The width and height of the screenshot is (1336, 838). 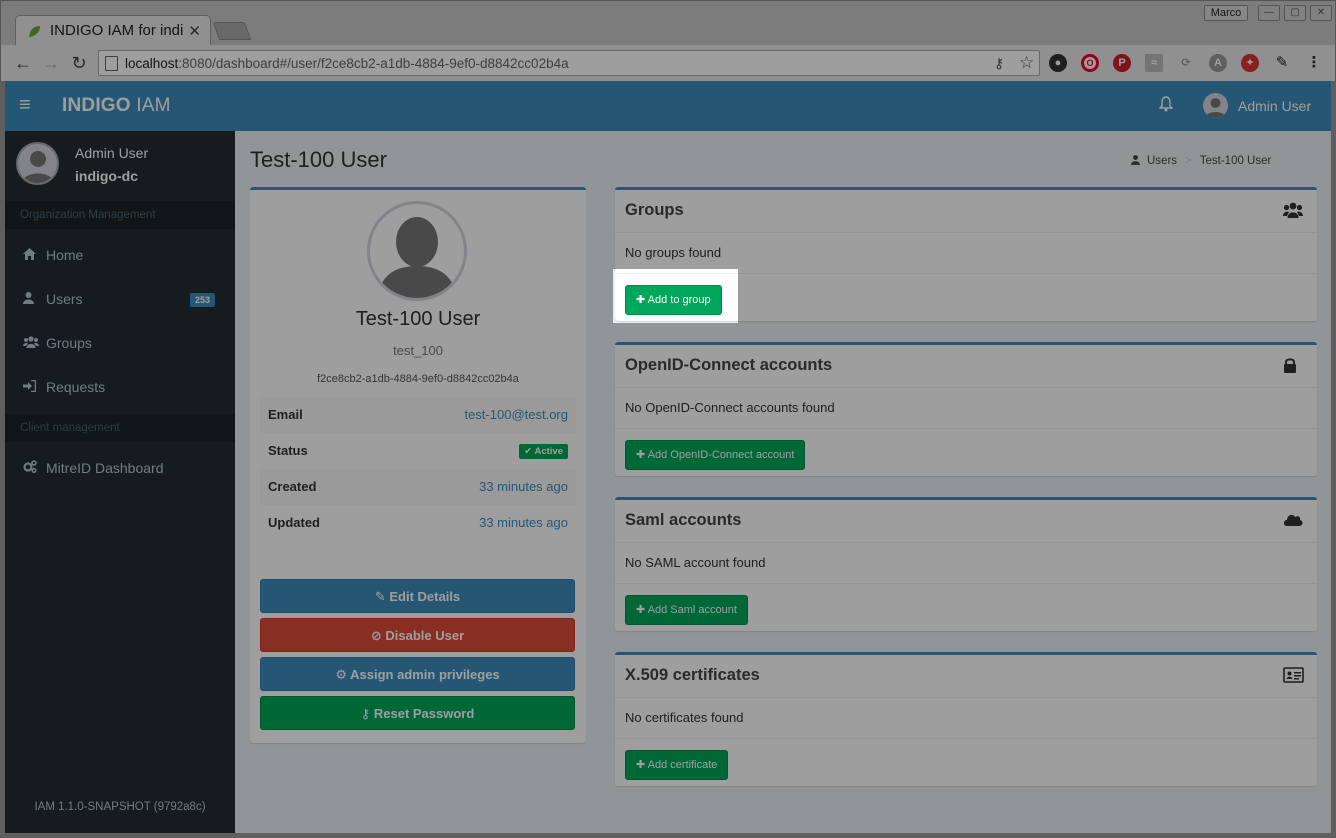 I want to click on panel-empty-text: No SAML account found, so click(x=695, y=562).